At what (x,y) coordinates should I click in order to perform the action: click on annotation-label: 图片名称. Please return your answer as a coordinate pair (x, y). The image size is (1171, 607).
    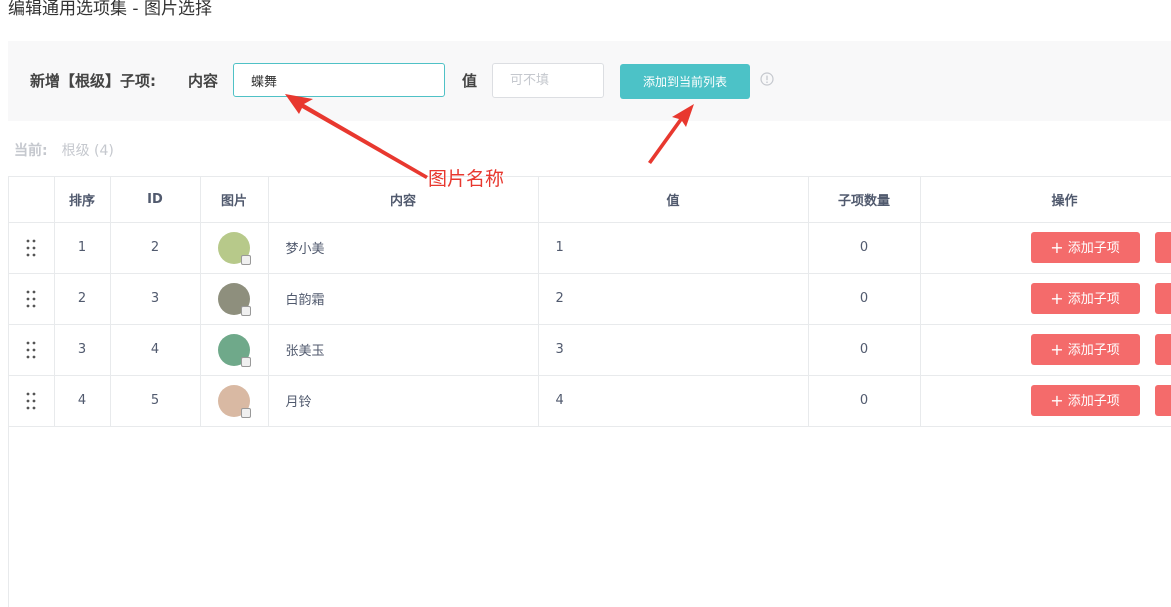
    Looking at the image, I should click on (466, 179).